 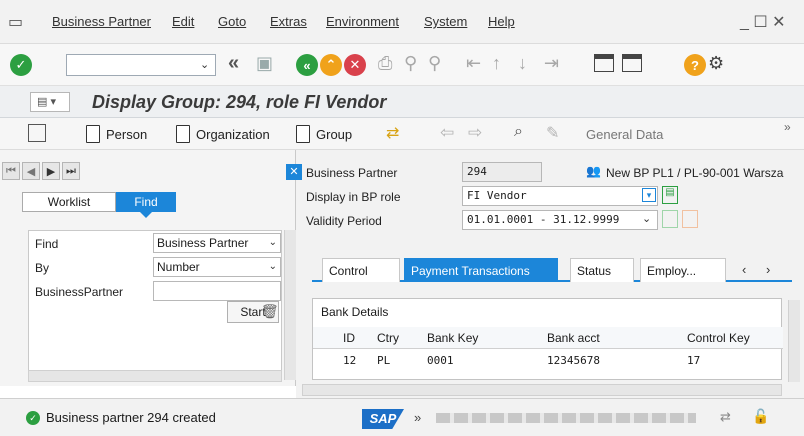 I want to click on person-doc-icon, so click(x=93, y=134).